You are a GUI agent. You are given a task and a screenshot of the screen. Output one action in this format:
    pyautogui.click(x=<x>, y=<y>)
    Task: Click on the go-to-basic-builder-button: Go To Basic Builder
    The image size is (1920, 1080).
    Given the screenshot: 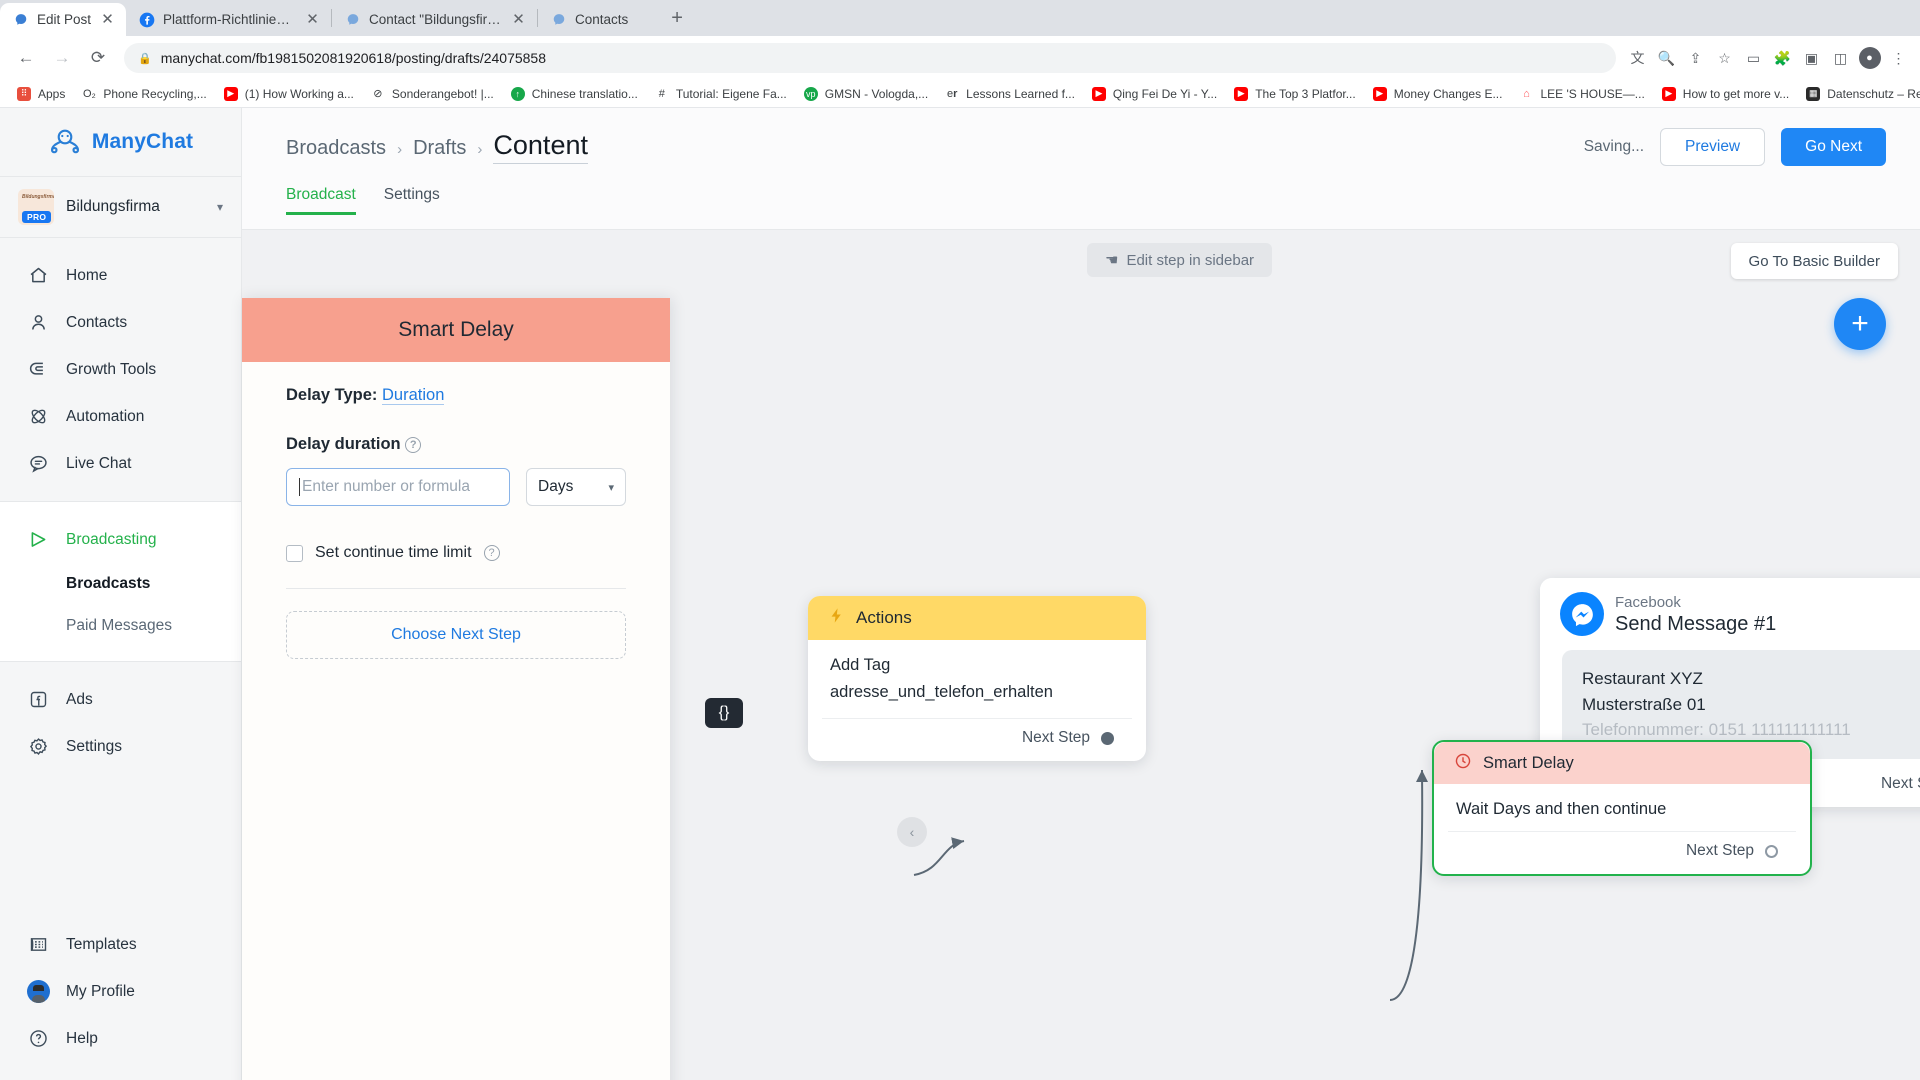 What is the action you would take?
    pyautogui.click(x=1814, y=261)
    